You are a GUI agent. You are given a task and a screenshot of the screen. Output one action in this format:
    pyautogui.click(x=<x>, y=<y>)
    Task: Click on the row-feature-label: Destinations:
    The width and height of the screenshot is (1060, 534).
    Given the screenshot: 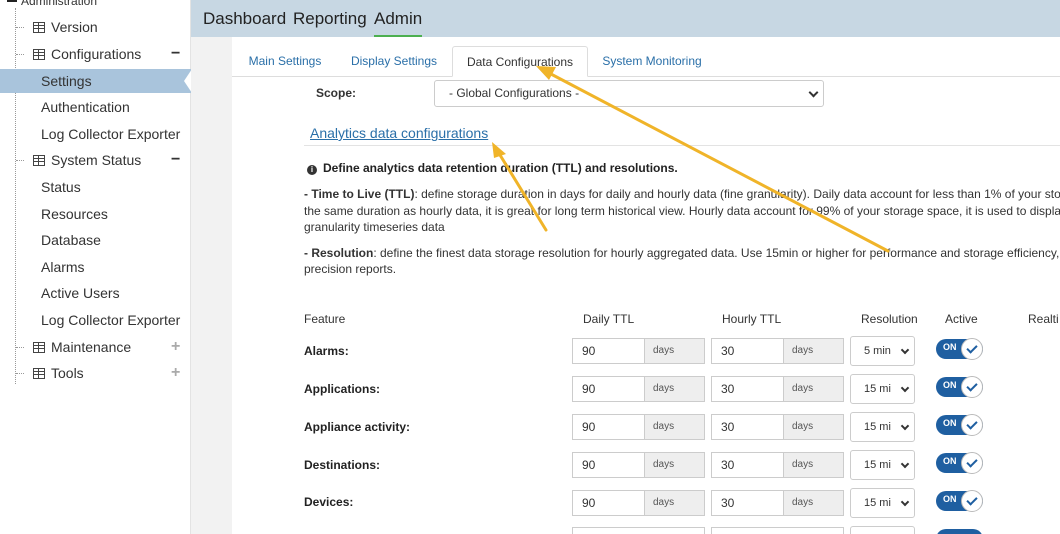 What is the action you would take?
    pyautogui.click(x=342, y=465)
    